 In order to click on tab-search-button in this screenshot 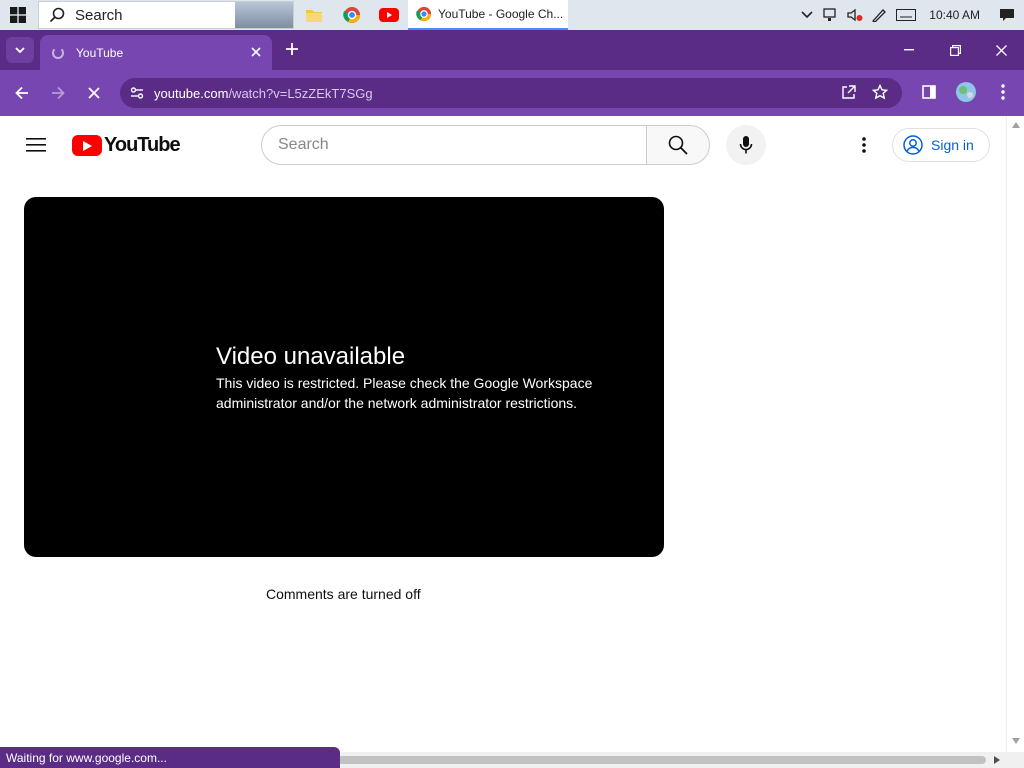, I will do `click(20, 50)`.